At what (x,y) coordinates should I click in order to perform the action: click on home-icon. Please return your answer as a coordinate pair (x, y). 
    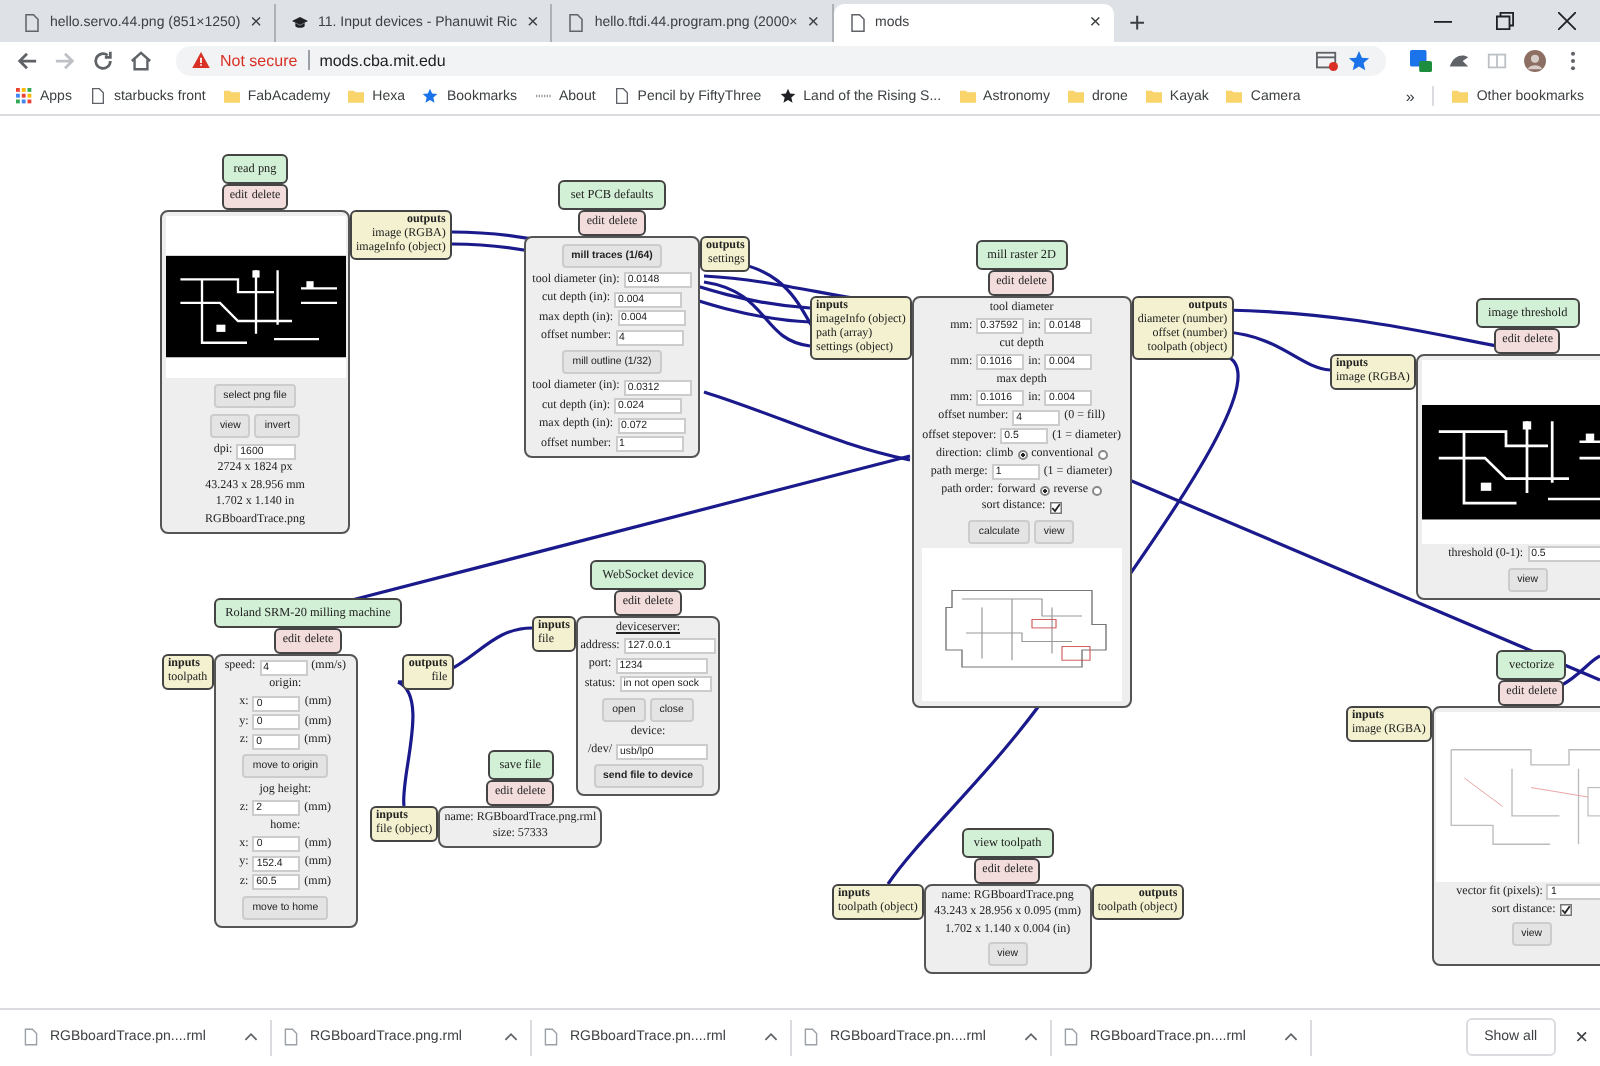
    Looking at the image, I should click on (141, 60).